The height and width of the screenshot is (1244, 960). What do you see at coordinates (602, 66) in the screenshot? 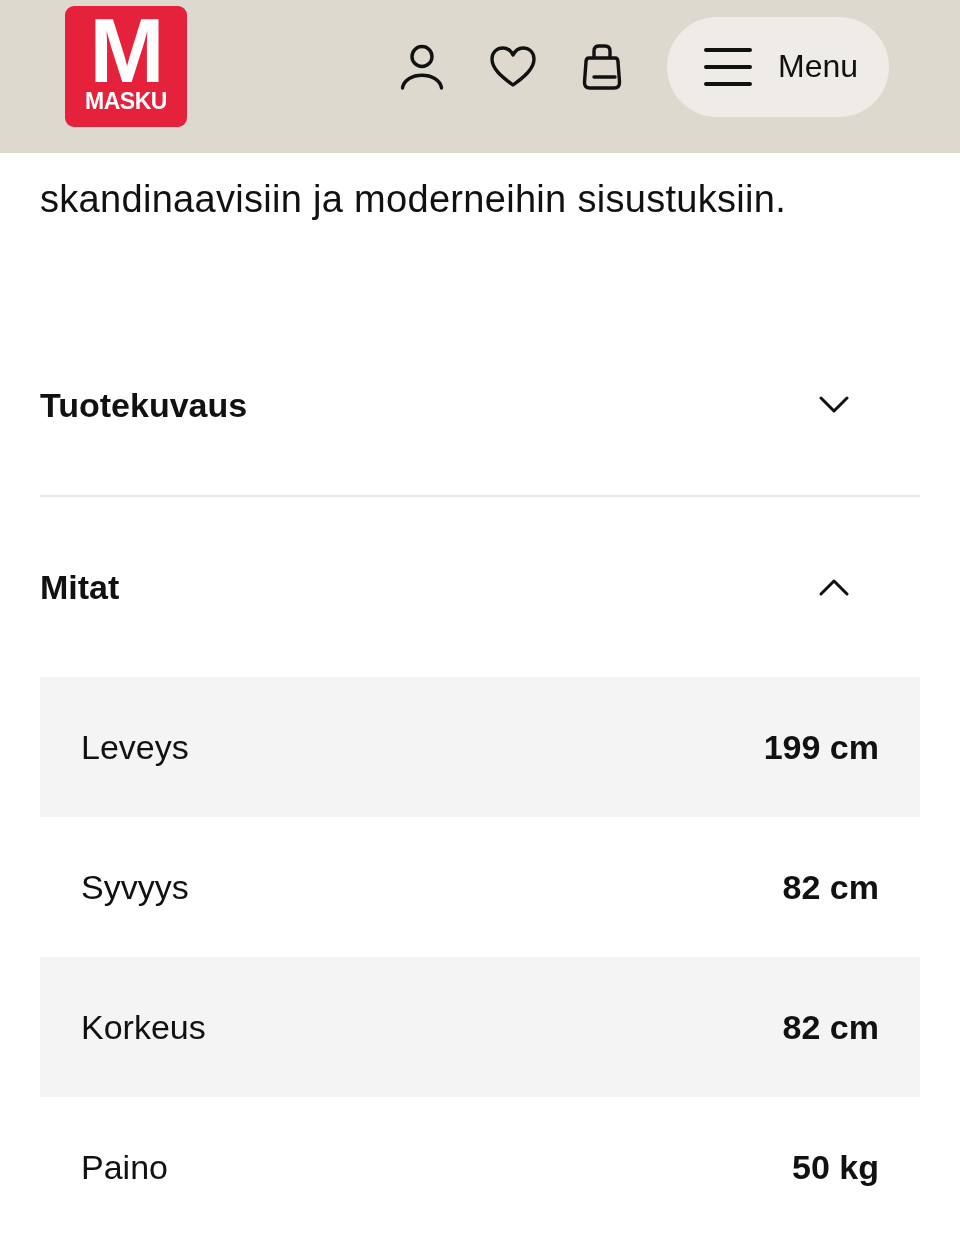
I see `shopping-bag-icon` at bounding box center [602, 66].